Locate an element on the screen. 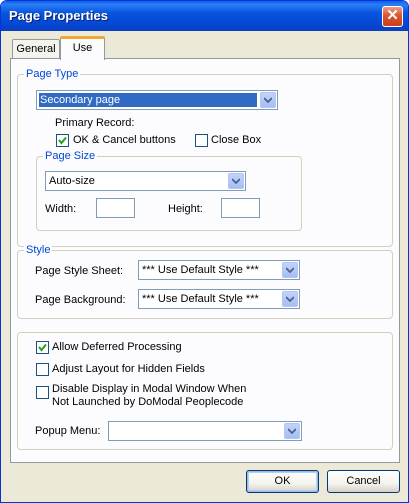 The width and height of the screenshot is (409, 503). tab-use: Use is located at coordinates (82, 48).